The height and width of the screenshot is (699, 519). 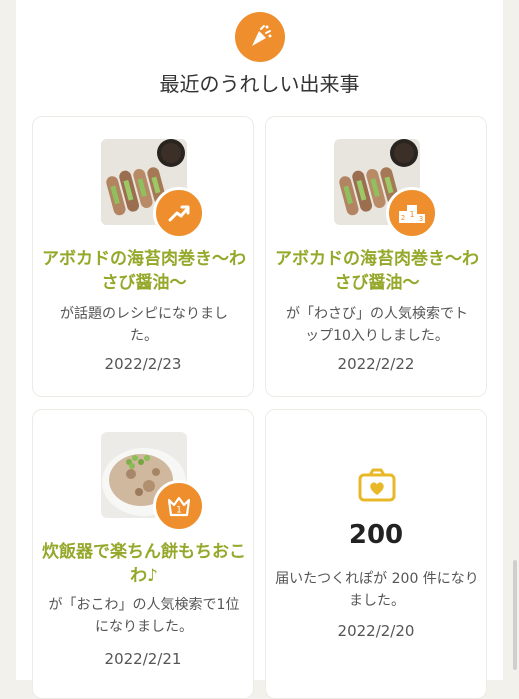 What do you see at coordinates (144, 325) in the screenshot?
I see `event-description: が話題のレシピになりました。` at bounding box center [144, 325].